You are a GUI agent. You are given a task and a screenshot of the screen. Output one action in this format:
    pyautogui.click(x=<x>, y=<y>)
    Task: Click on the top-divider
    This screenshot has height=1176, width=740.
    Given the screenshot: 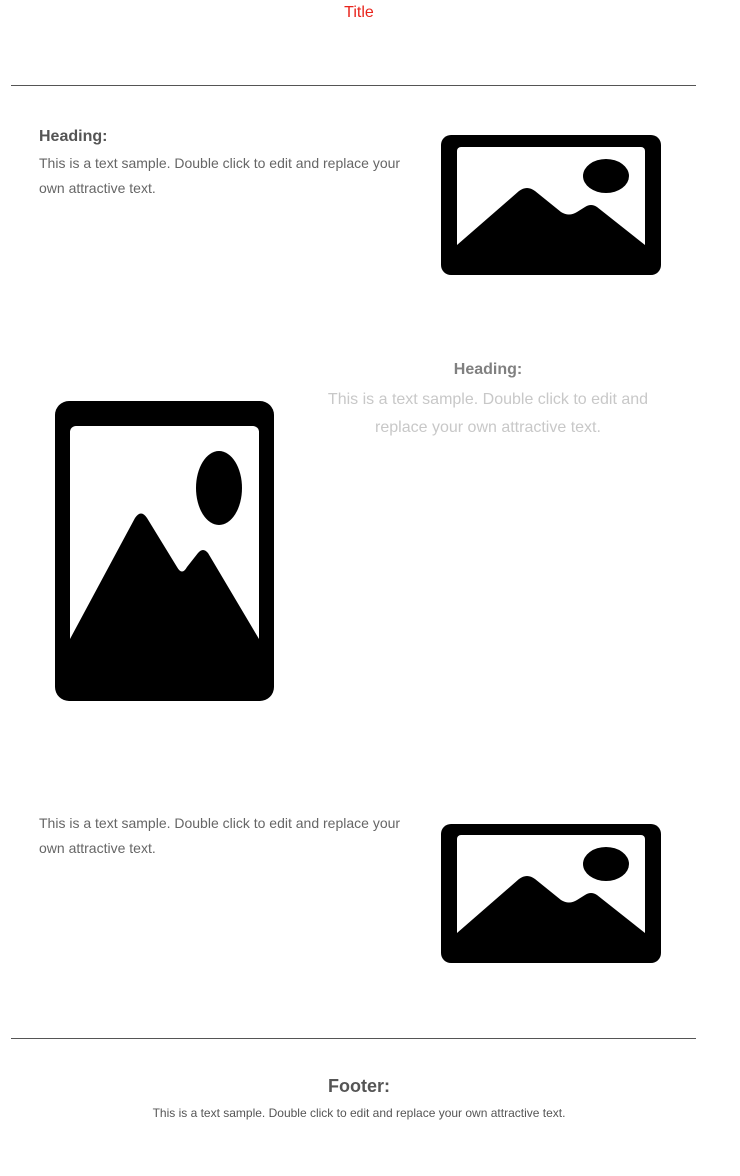 What is the action you would take?
    pyautogui.click(x=353, y=85)
    